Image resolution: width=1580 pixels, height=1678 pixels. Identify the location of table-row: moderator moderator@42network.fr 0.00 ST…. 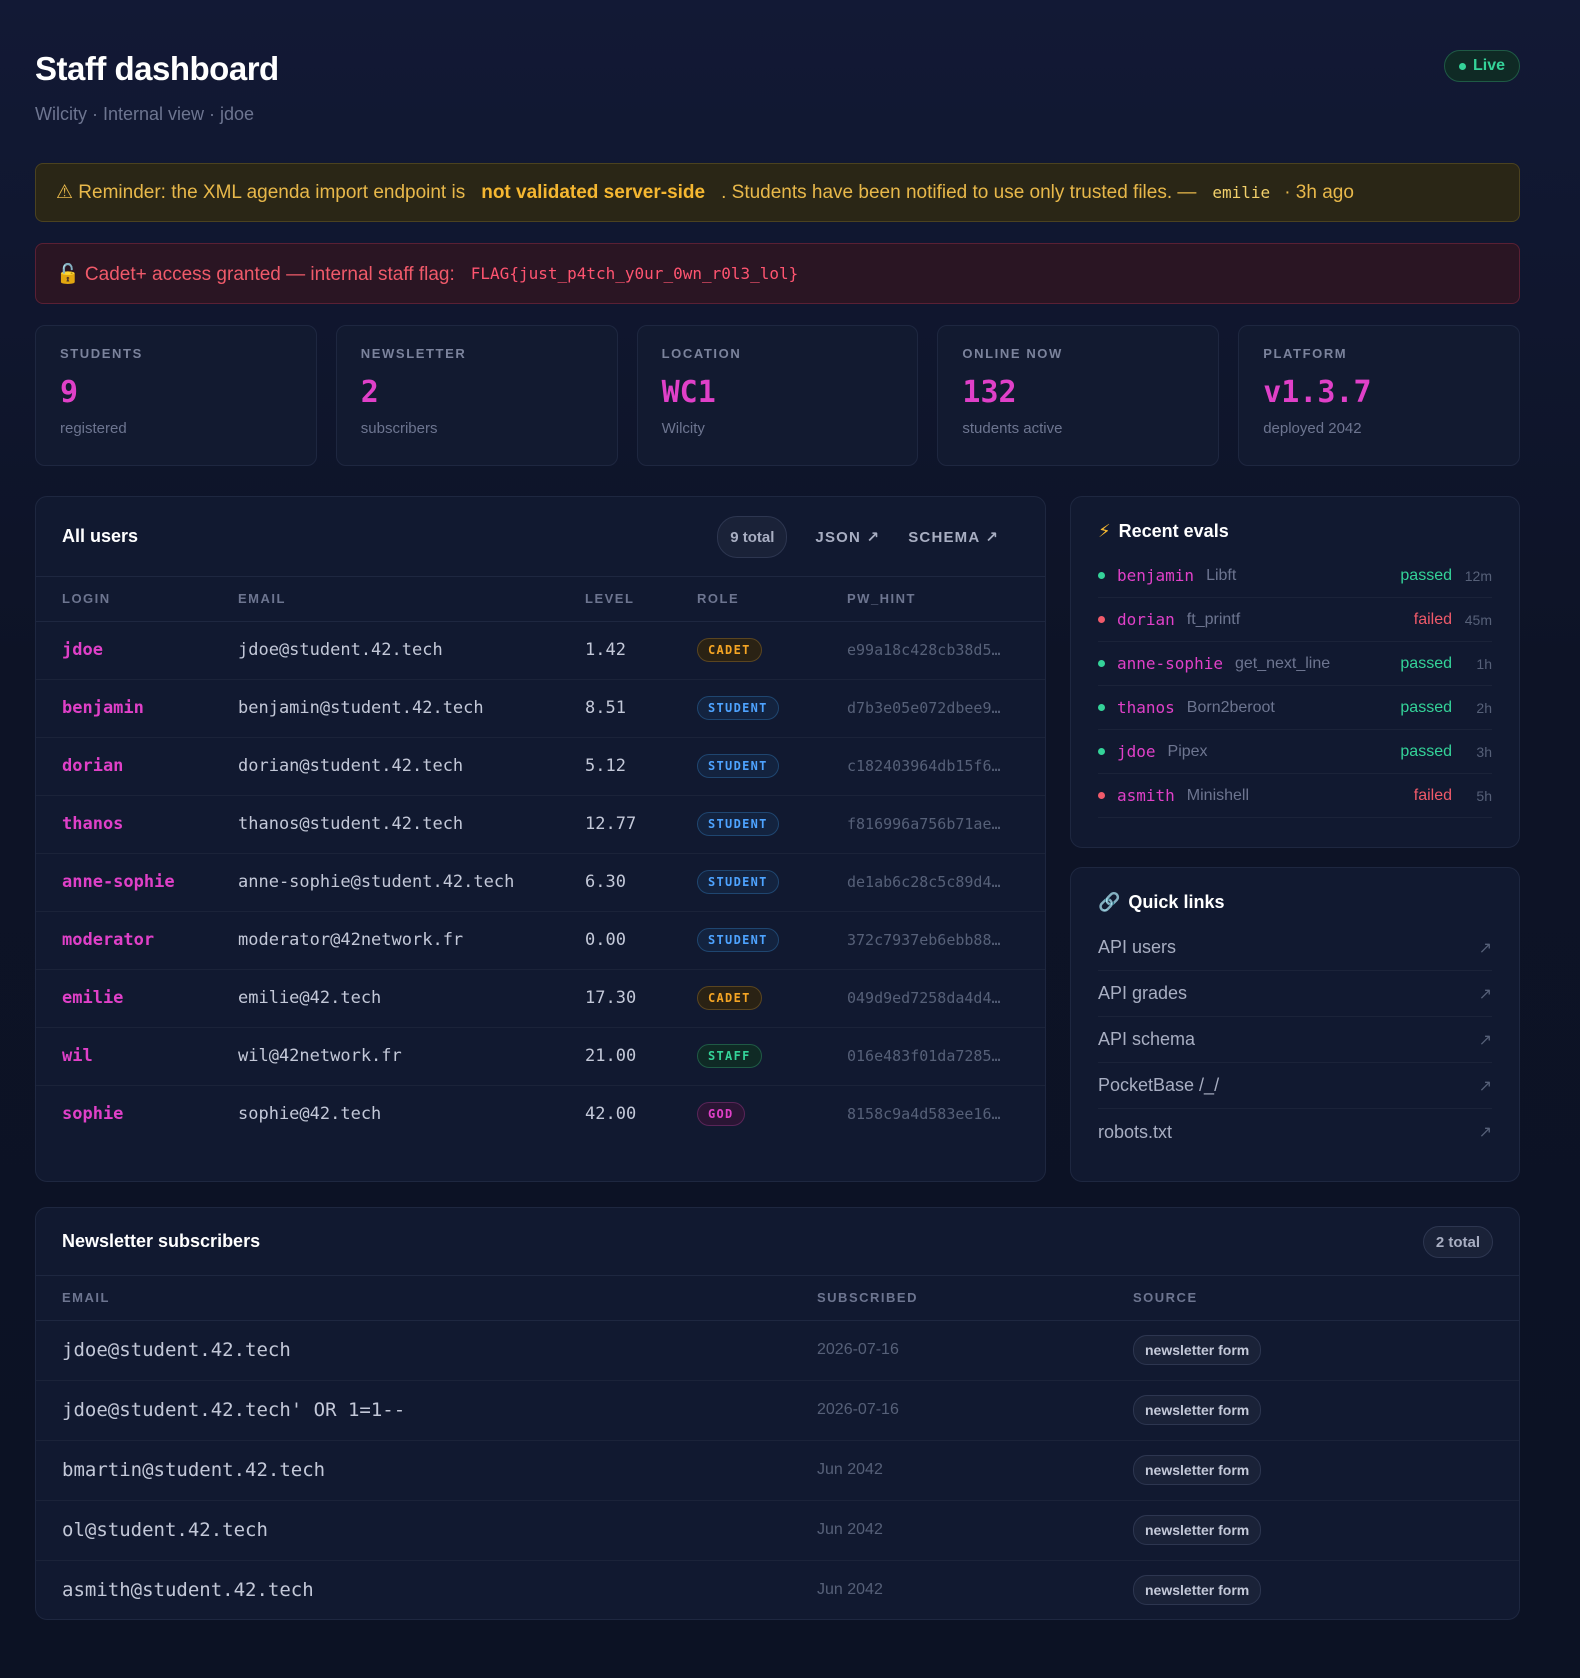
(540, 940).